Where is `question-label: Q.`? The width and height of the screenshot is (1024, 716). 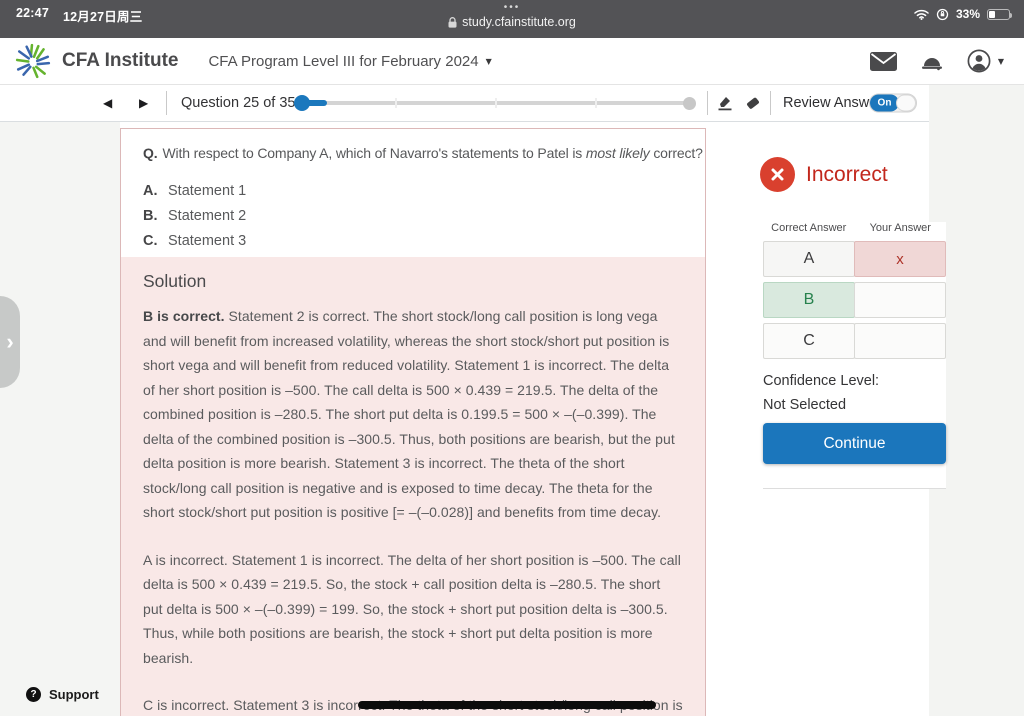 question-label: Q. is located at coordinates (150, 153).